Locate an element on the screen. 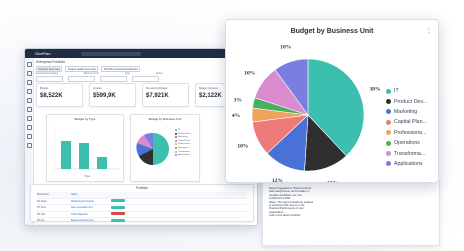 This screenshot has width=464, height=251. folder-icon is located at coordinates (29, 82).